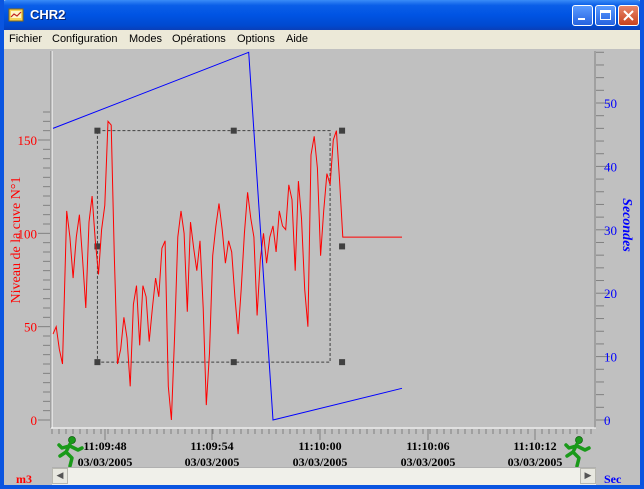 This screenshot has height=489, width=644. What do you see at coordinates (610, 103) in the screenshot?
I see `right-tick-label: 50` at bounding box center [610, 103].